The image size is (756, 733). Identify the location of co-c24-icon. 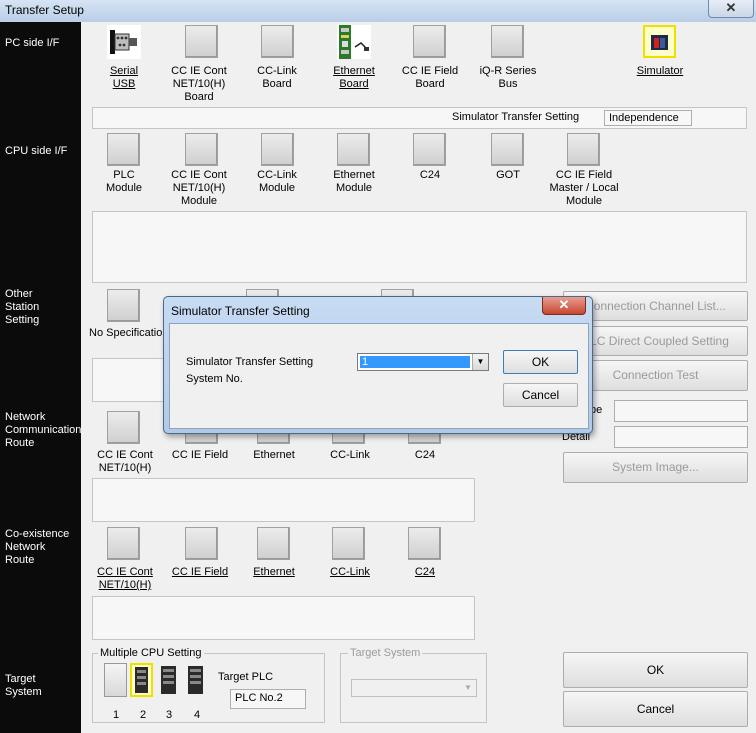
(424, 543).